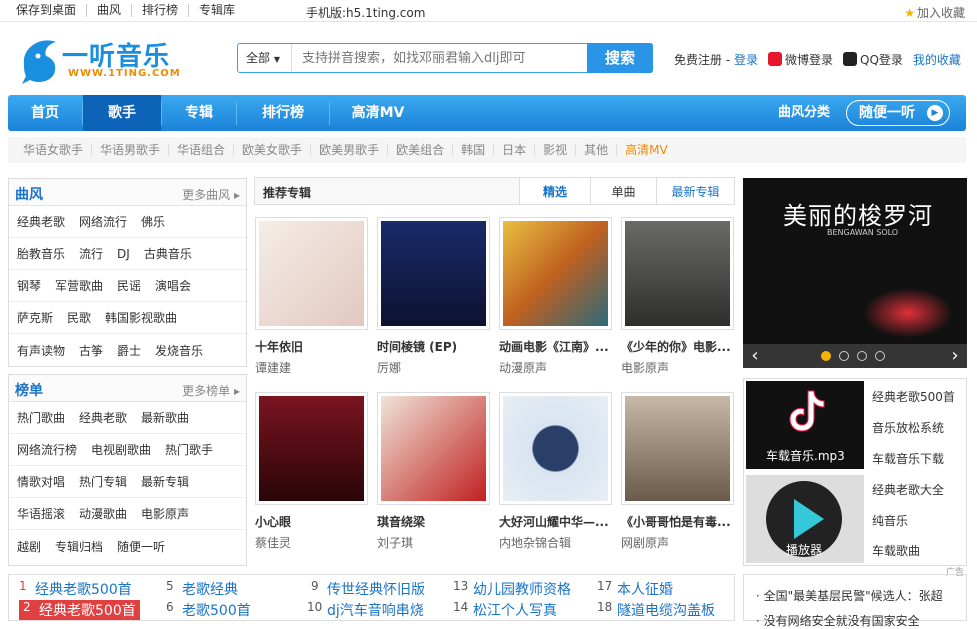 The height and width of the screenshot is (629, 977). What do you see at coordinates (35, 317) in the screenshot?
I see `genre-link: 萨克斯` at bounding box center [35, 317].